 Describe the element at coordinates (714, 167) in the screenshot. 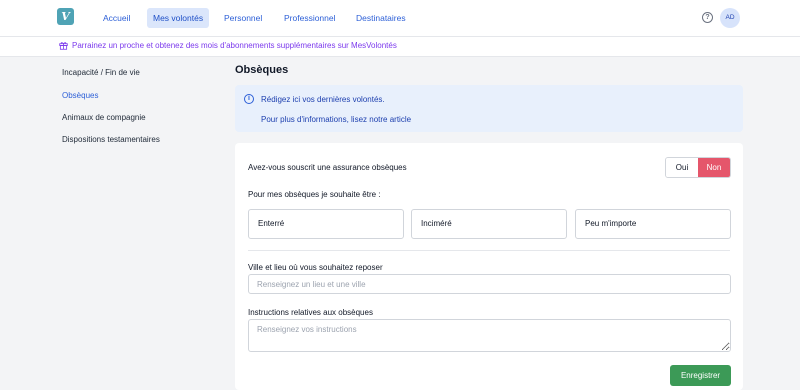

I see `toggle-non-button: Non` at that location.